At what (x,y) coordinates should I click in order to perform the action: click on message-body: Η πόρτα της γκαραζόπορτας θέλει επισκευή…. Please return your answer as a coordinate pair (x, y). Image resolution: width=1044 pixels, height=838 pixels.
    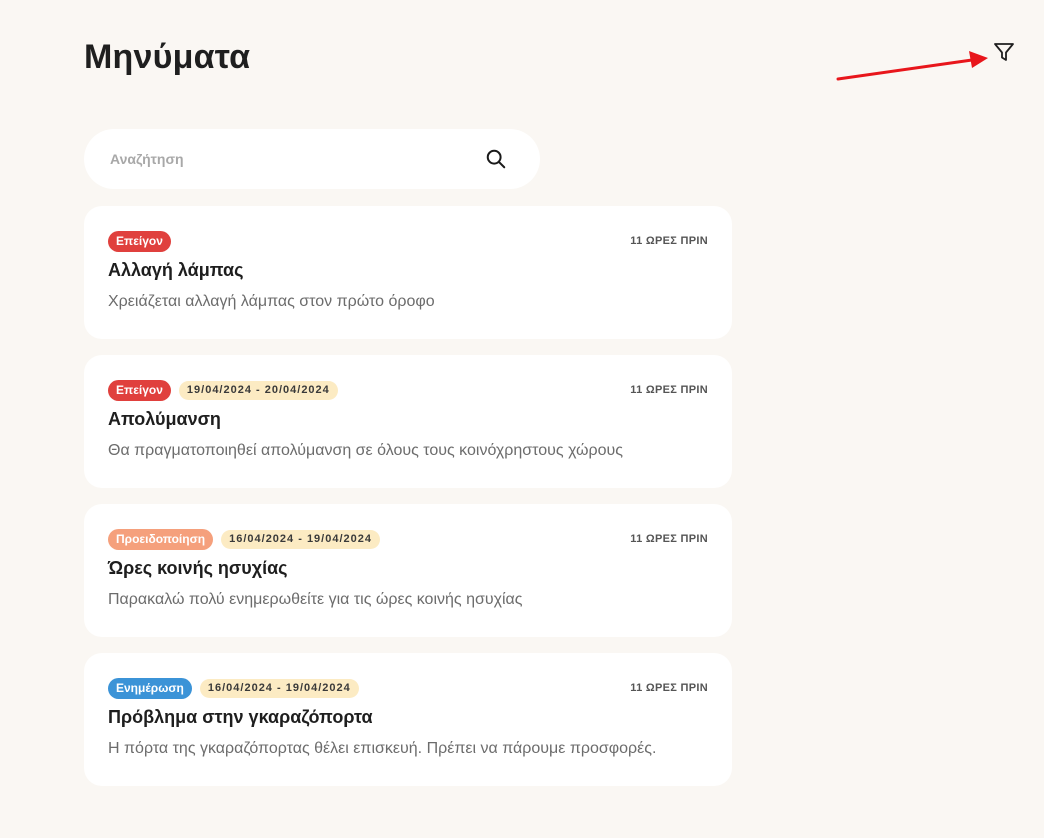
    Looking at the image, I should click on (382, 748).